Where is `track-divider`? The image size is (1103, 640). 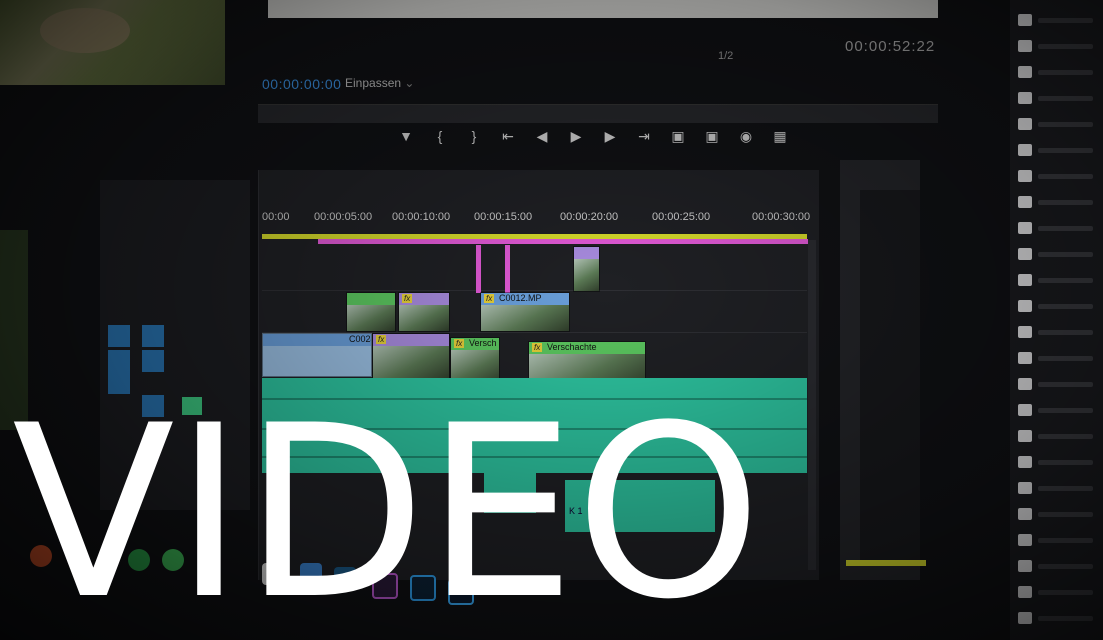 track-divider is located at coordinates (534, 290).